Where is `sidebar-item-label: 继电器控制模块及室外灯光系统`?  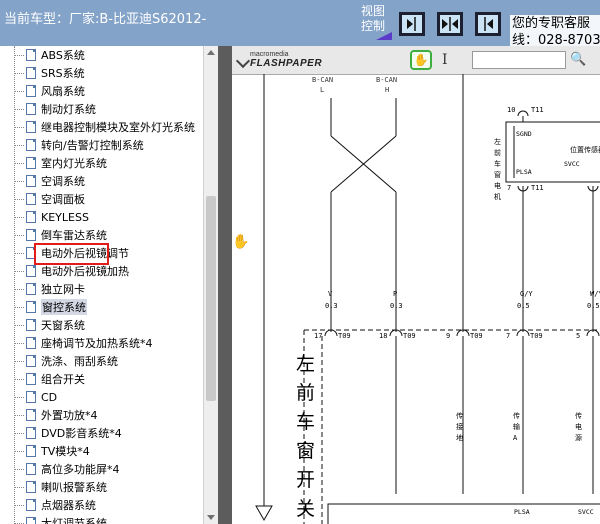
sidebar-item-label: 继电器控制模块及室外灯光系统 is located at coordinates (118, 127).